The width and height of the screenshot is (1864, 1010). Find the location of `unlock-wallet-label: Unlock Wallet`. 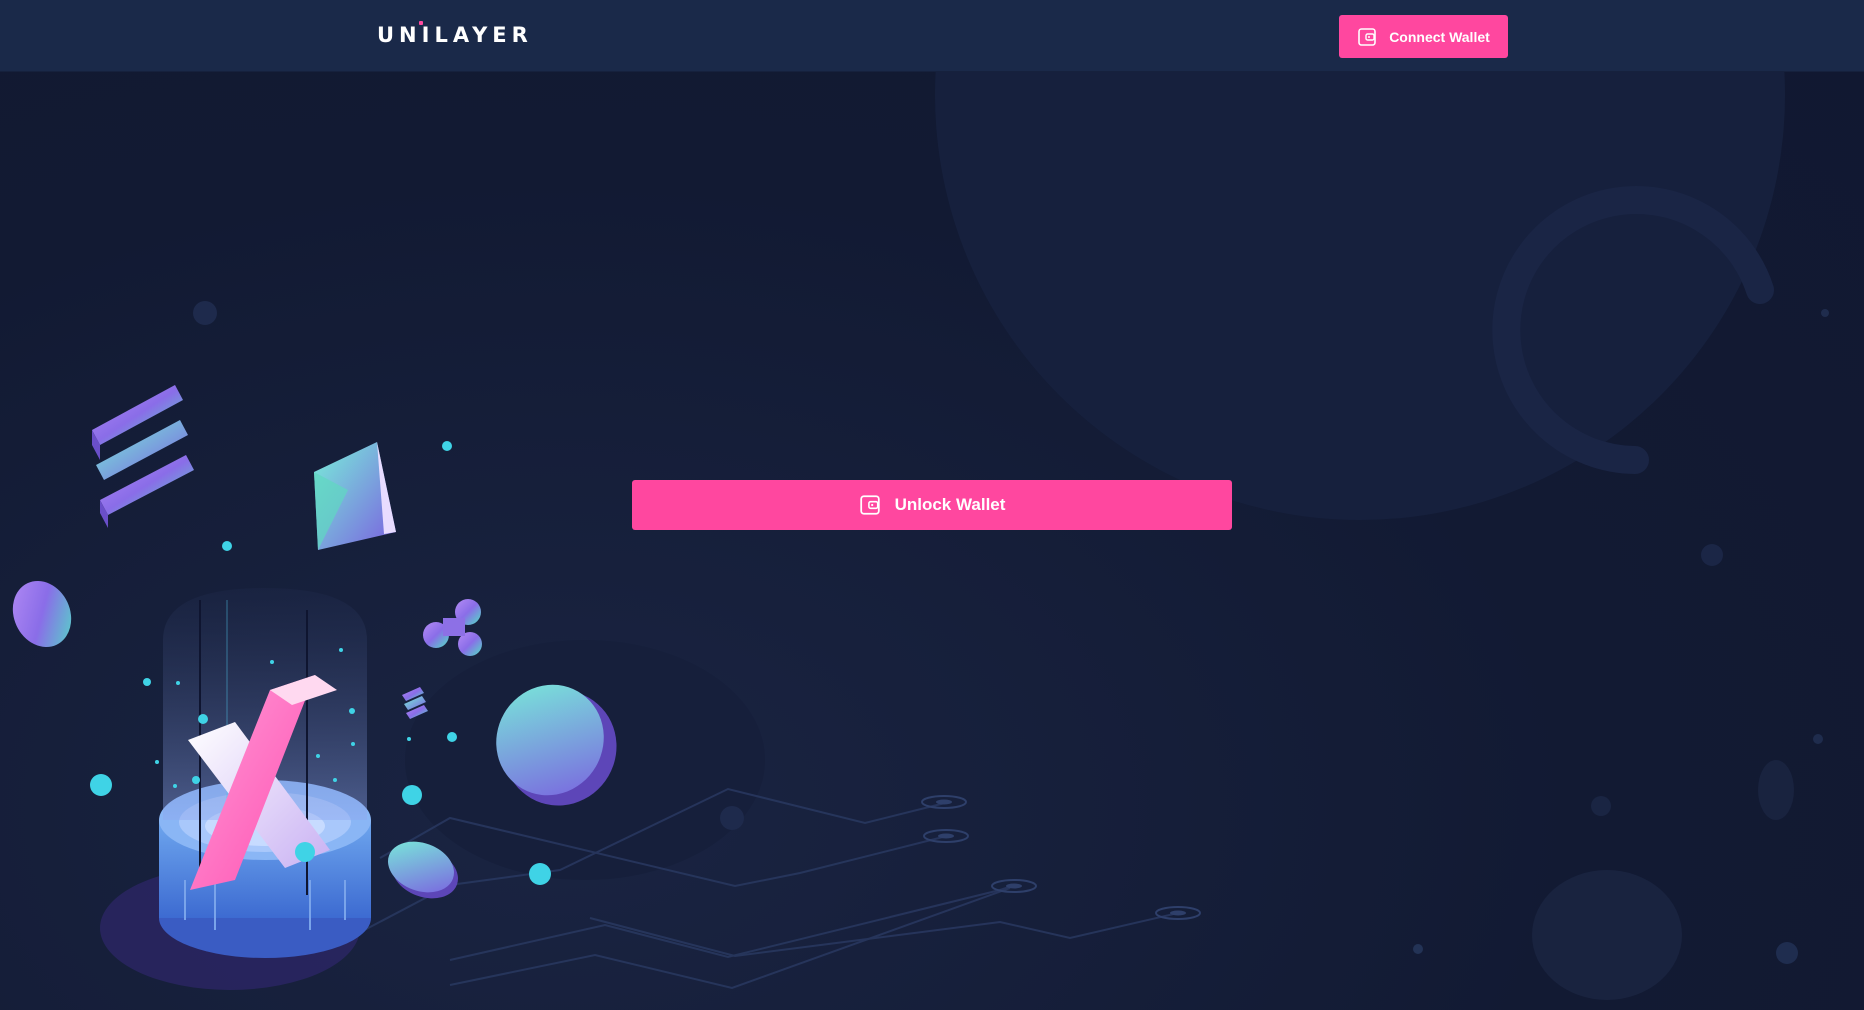

unlock-wallet-label: Unlock Wallet is located at coordinates (950, 504).